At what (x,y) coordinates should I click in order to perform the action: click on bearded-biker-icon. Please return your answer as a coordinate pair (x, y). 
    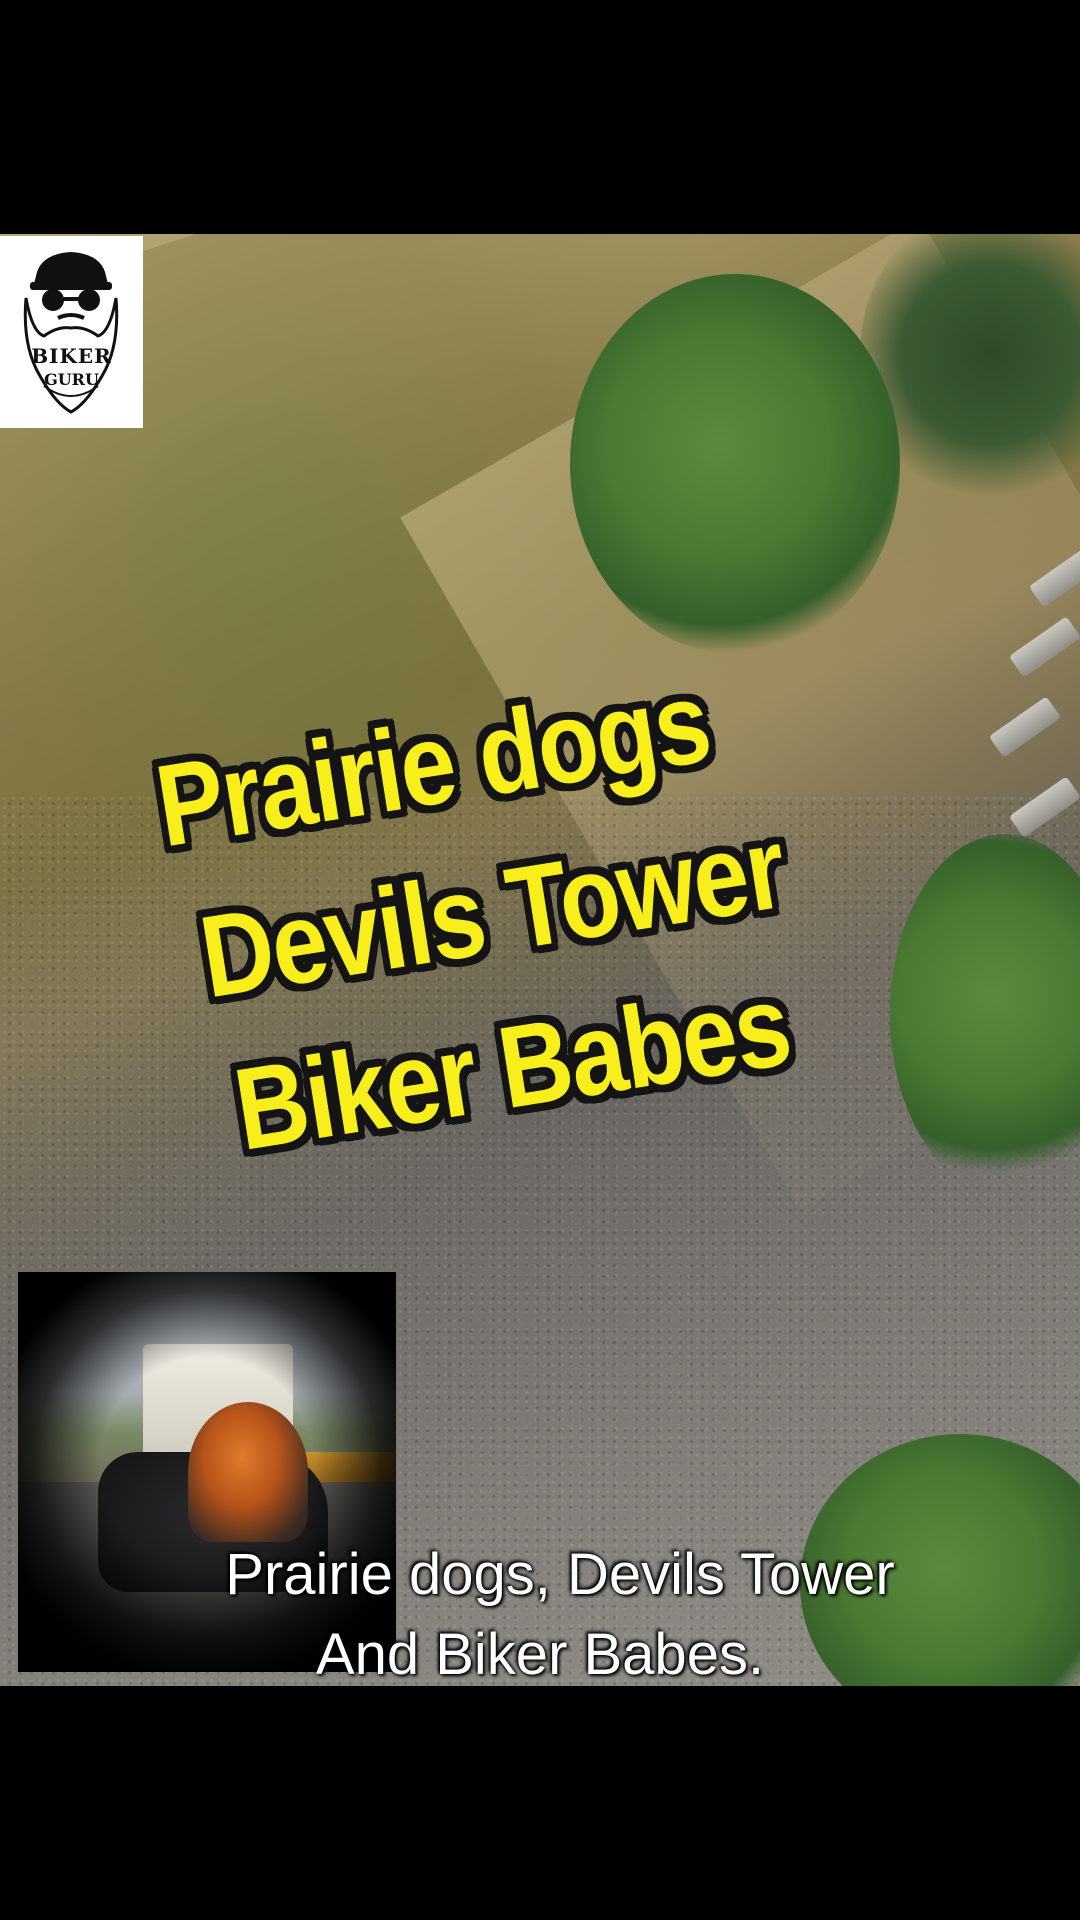
    Looking at the image, I should click on (71, 333).